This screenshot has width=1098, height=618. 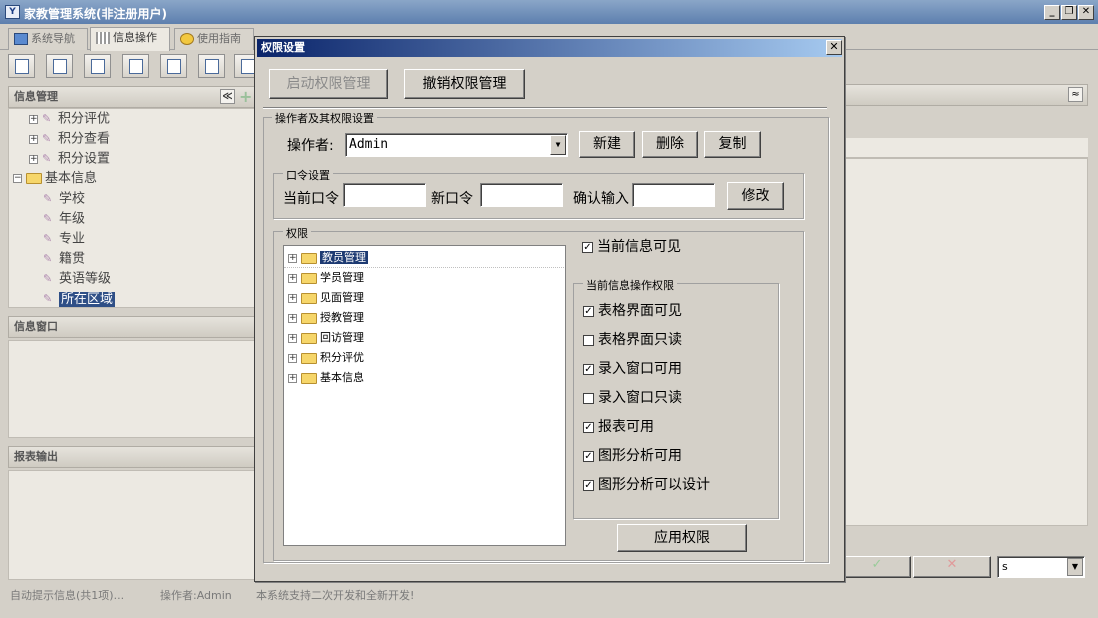 I want to click on tree-item-selected: ✎ 所在区域, so click(x=79, y=299).